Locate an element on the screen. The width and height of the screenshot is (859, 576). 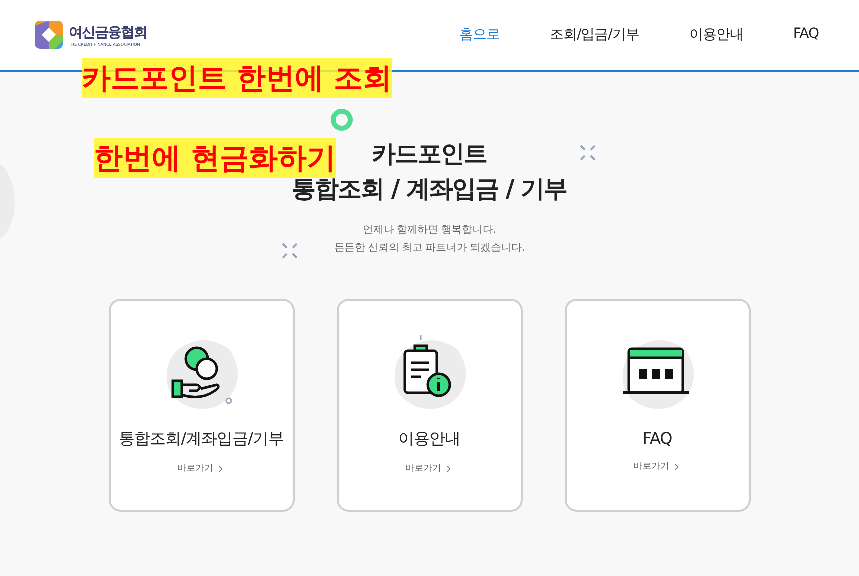
ring-icon is located at coordinates (341, 120).